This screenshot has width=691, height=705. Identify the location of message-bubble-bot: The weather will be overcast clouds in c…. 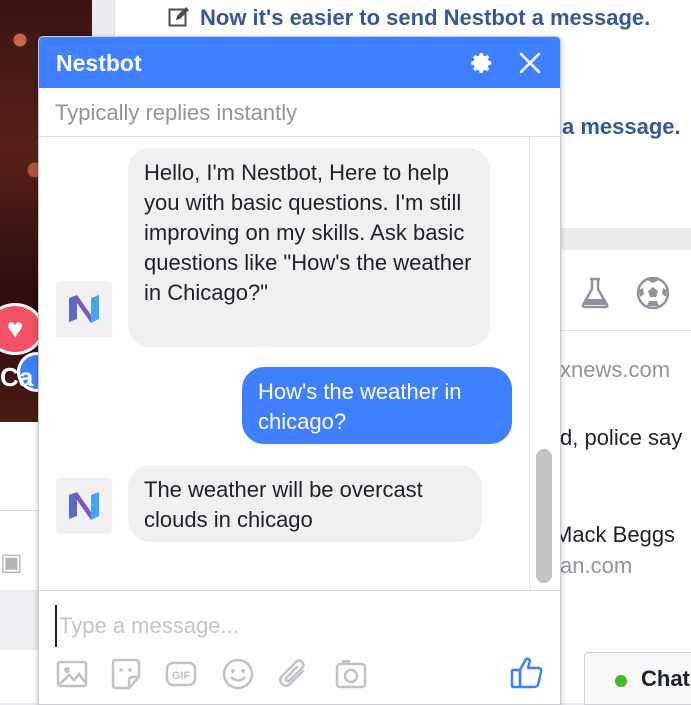
(305, 503).